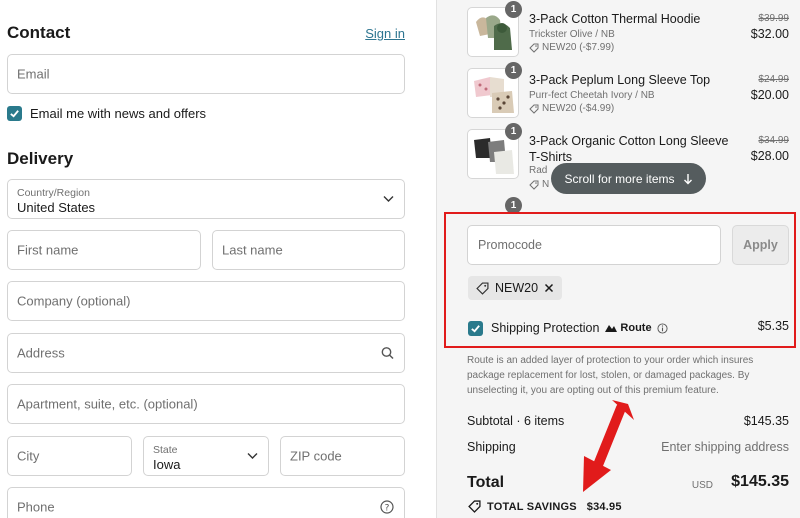 The width and height of the screenshot is (800, 518). I want to click on email-placeholder: Email, so click(33, 74).